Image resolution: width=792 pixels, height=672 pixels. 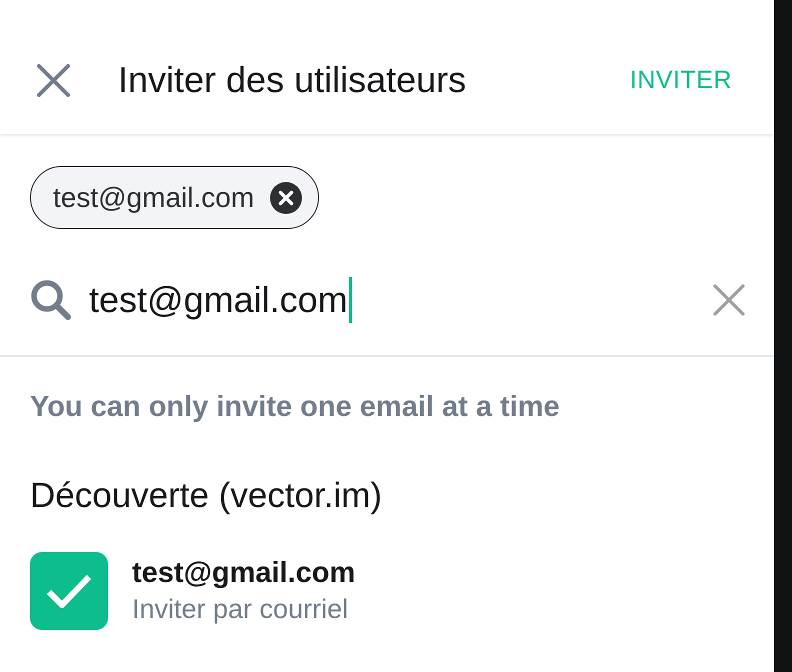 What do you see at coordinates (295, 407) in the screenshot?
I see `notice-text: You can only invite one email at a time` at bounding box center [295, 407].